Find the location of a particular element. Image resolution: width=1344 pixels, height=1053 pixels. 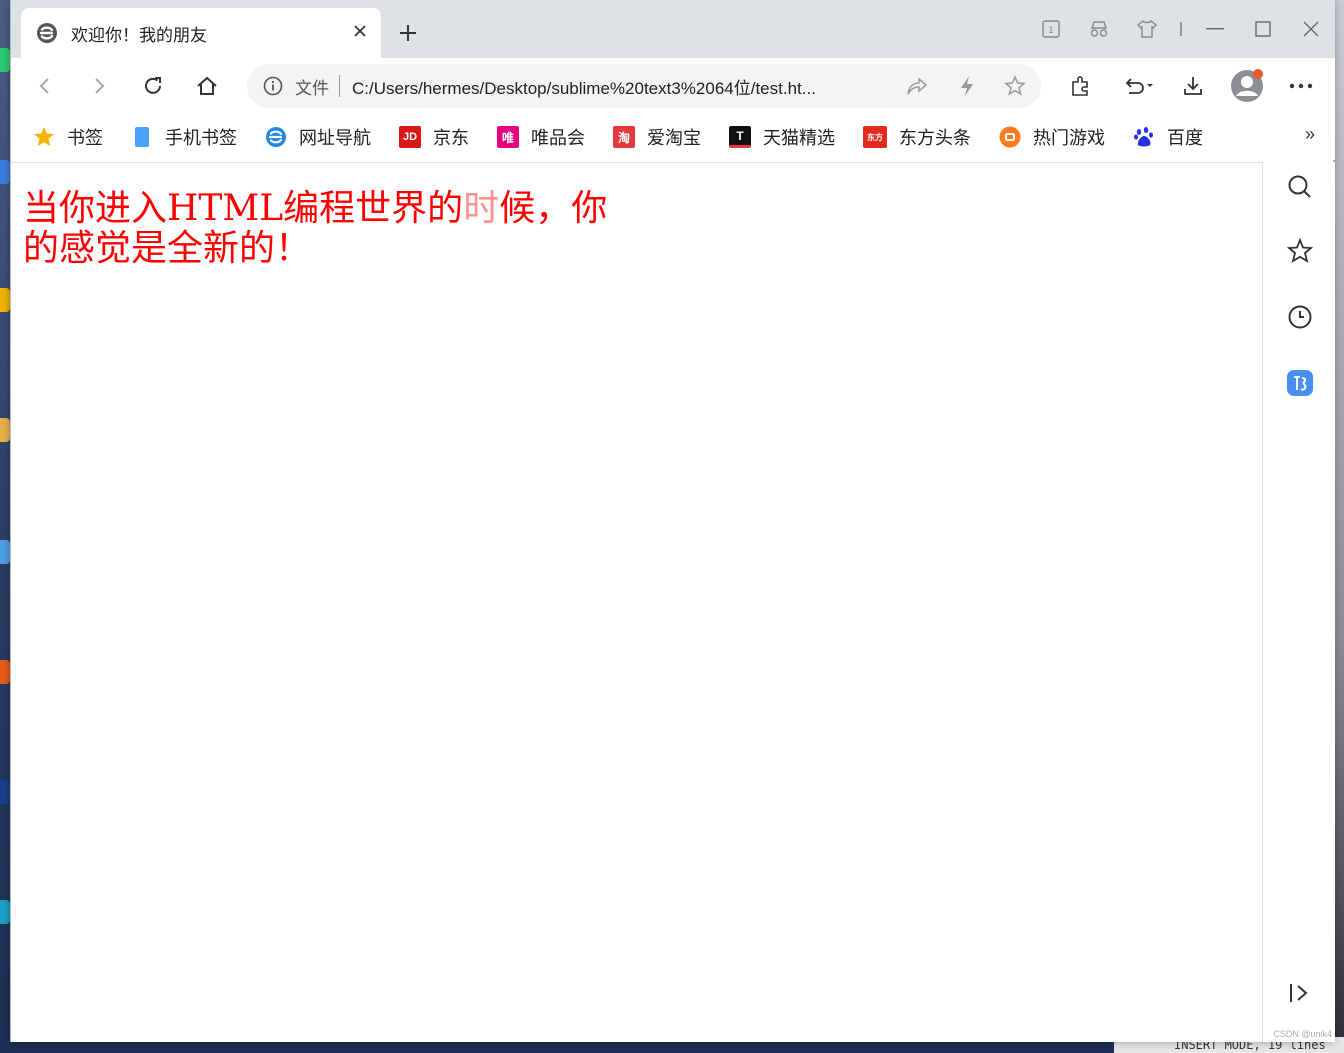

tab-title: 欢迎你！我的朋友 is located at coordinates (139, 35).